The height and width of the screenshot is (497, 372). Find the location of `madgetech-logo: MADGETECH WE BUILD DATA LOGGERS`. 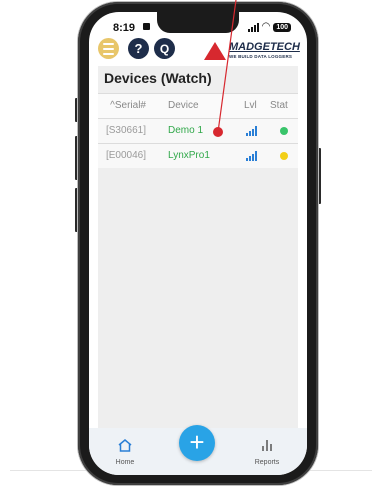

madgetech-logo: MADGETECH WE BUILD DATA LOGGERS is located at coordinates (253, 51).